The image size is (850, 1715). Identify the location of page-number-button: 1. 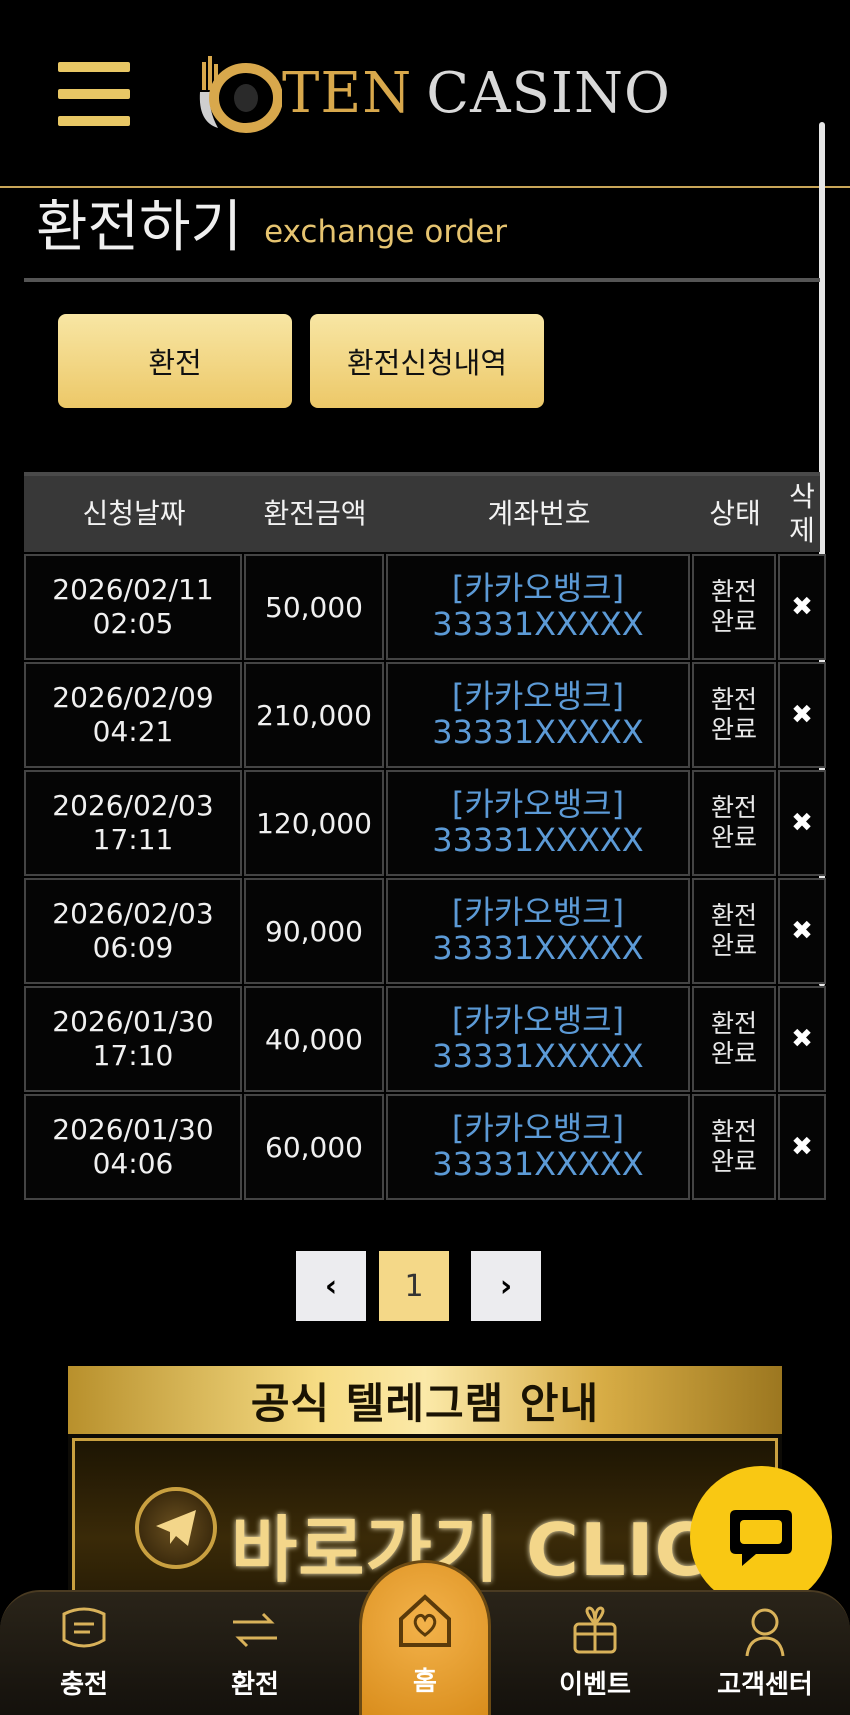
(414, 1286).